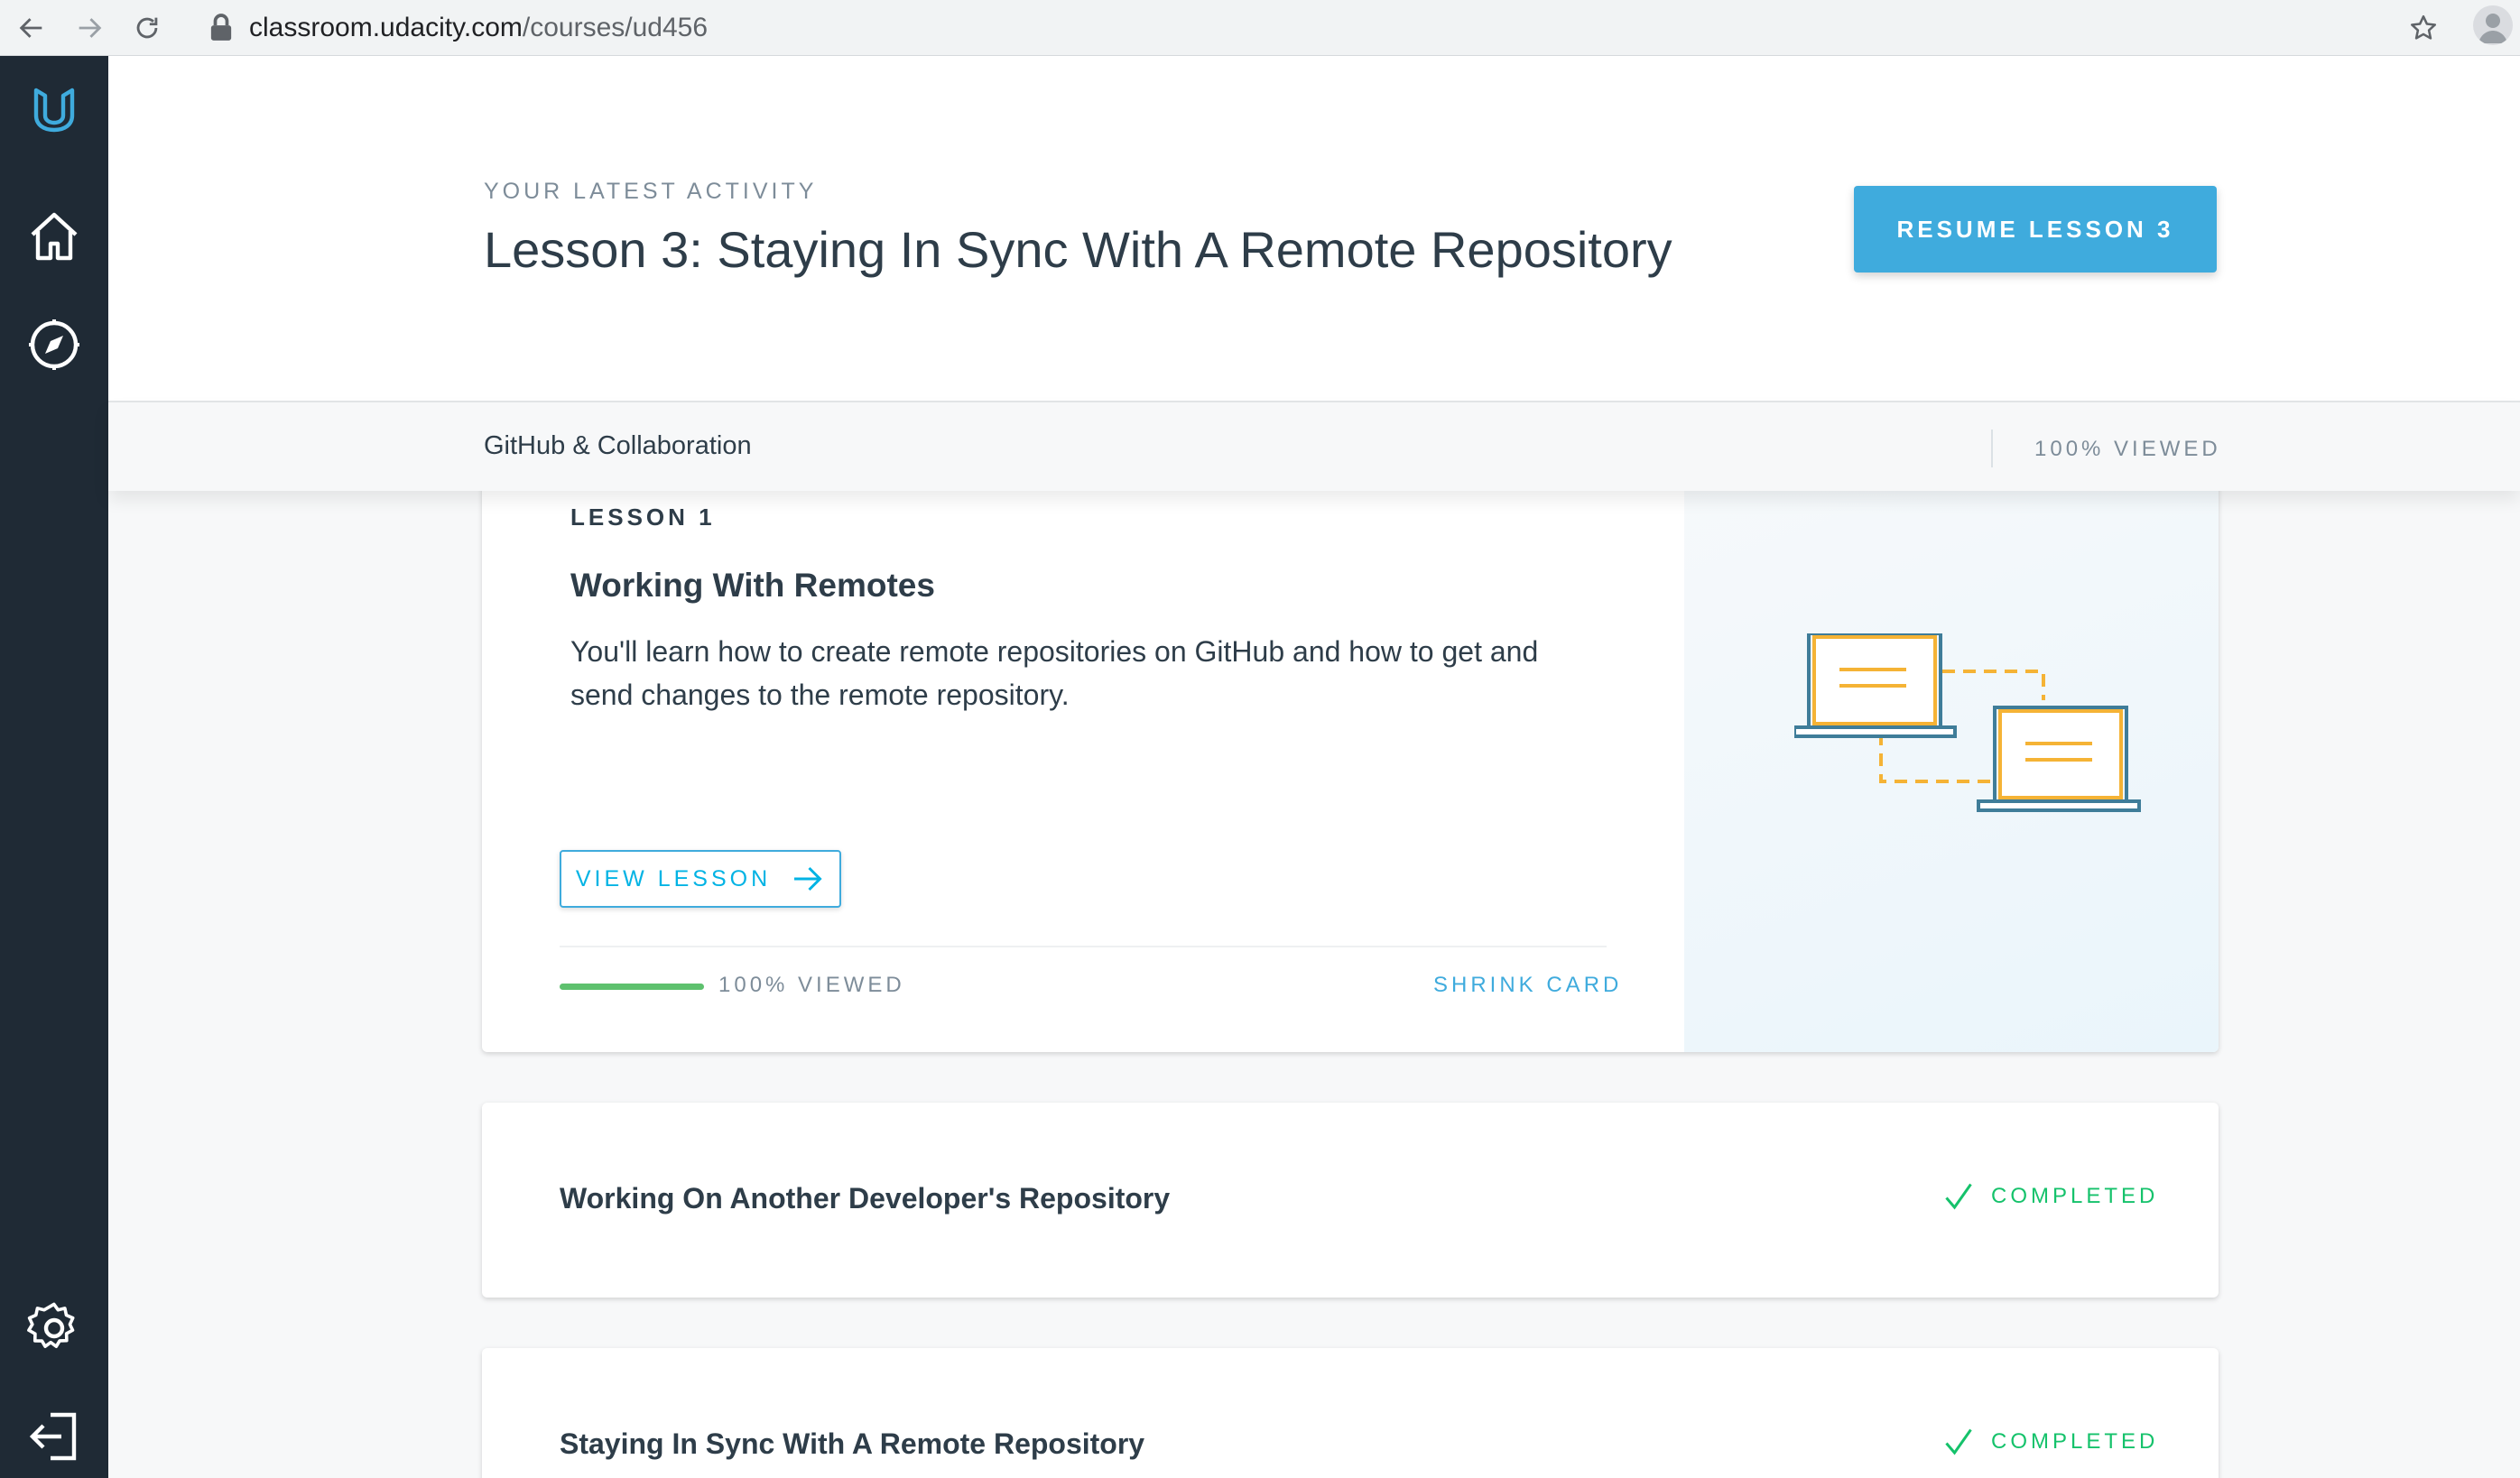  I want to click on udacity-logo-link, so click(54, 110).